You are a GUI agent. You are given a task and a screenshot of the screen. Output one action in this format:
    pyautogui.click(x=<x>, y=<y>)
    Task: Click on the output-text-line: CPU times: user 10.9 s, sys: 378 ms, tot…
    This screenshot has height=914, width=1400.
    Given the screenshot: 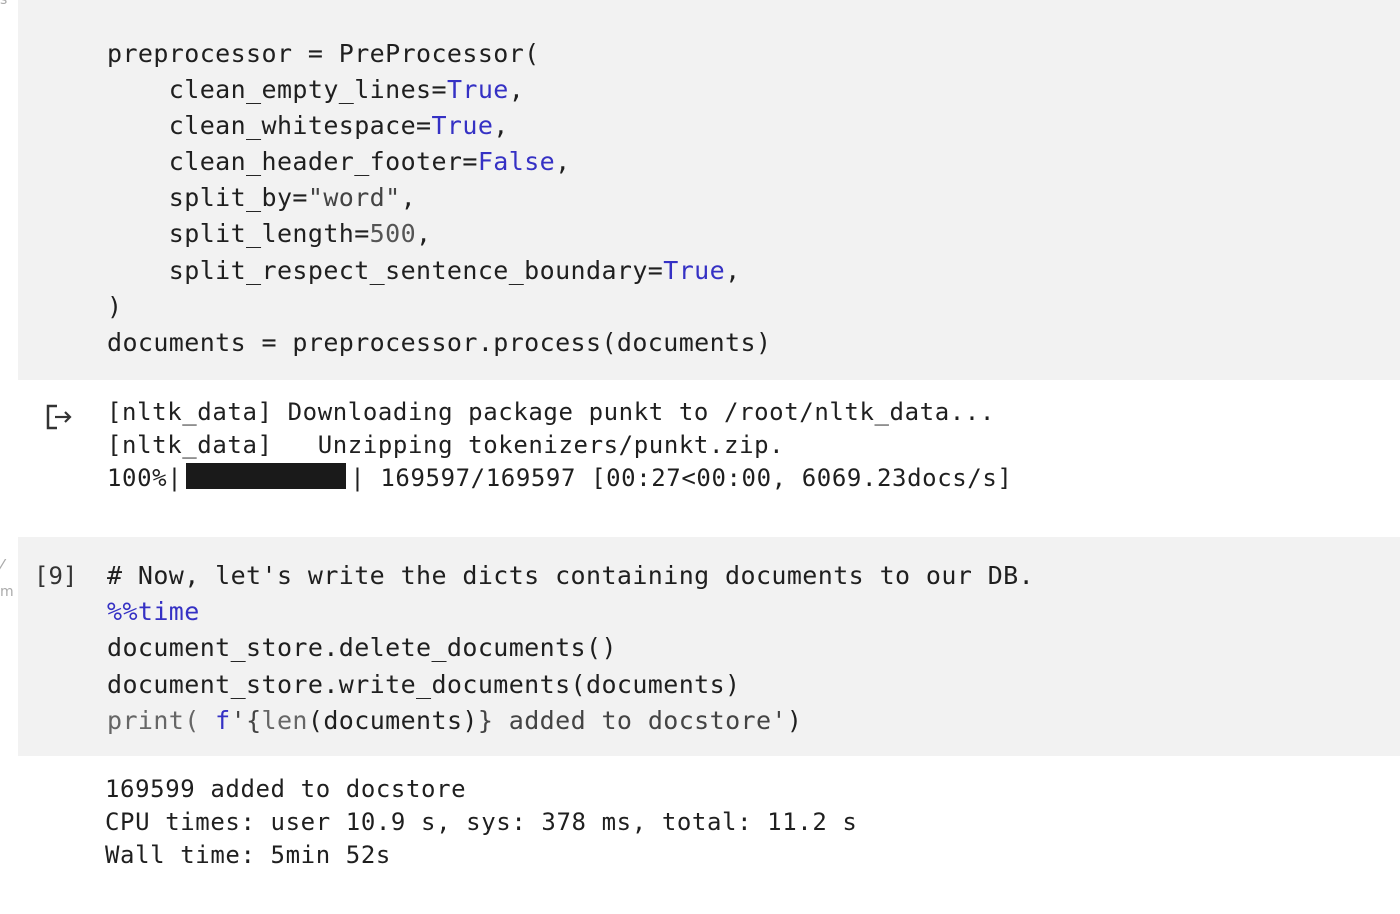 What is the action you would take?
    pyautogui.click(x=481, y=822)
    